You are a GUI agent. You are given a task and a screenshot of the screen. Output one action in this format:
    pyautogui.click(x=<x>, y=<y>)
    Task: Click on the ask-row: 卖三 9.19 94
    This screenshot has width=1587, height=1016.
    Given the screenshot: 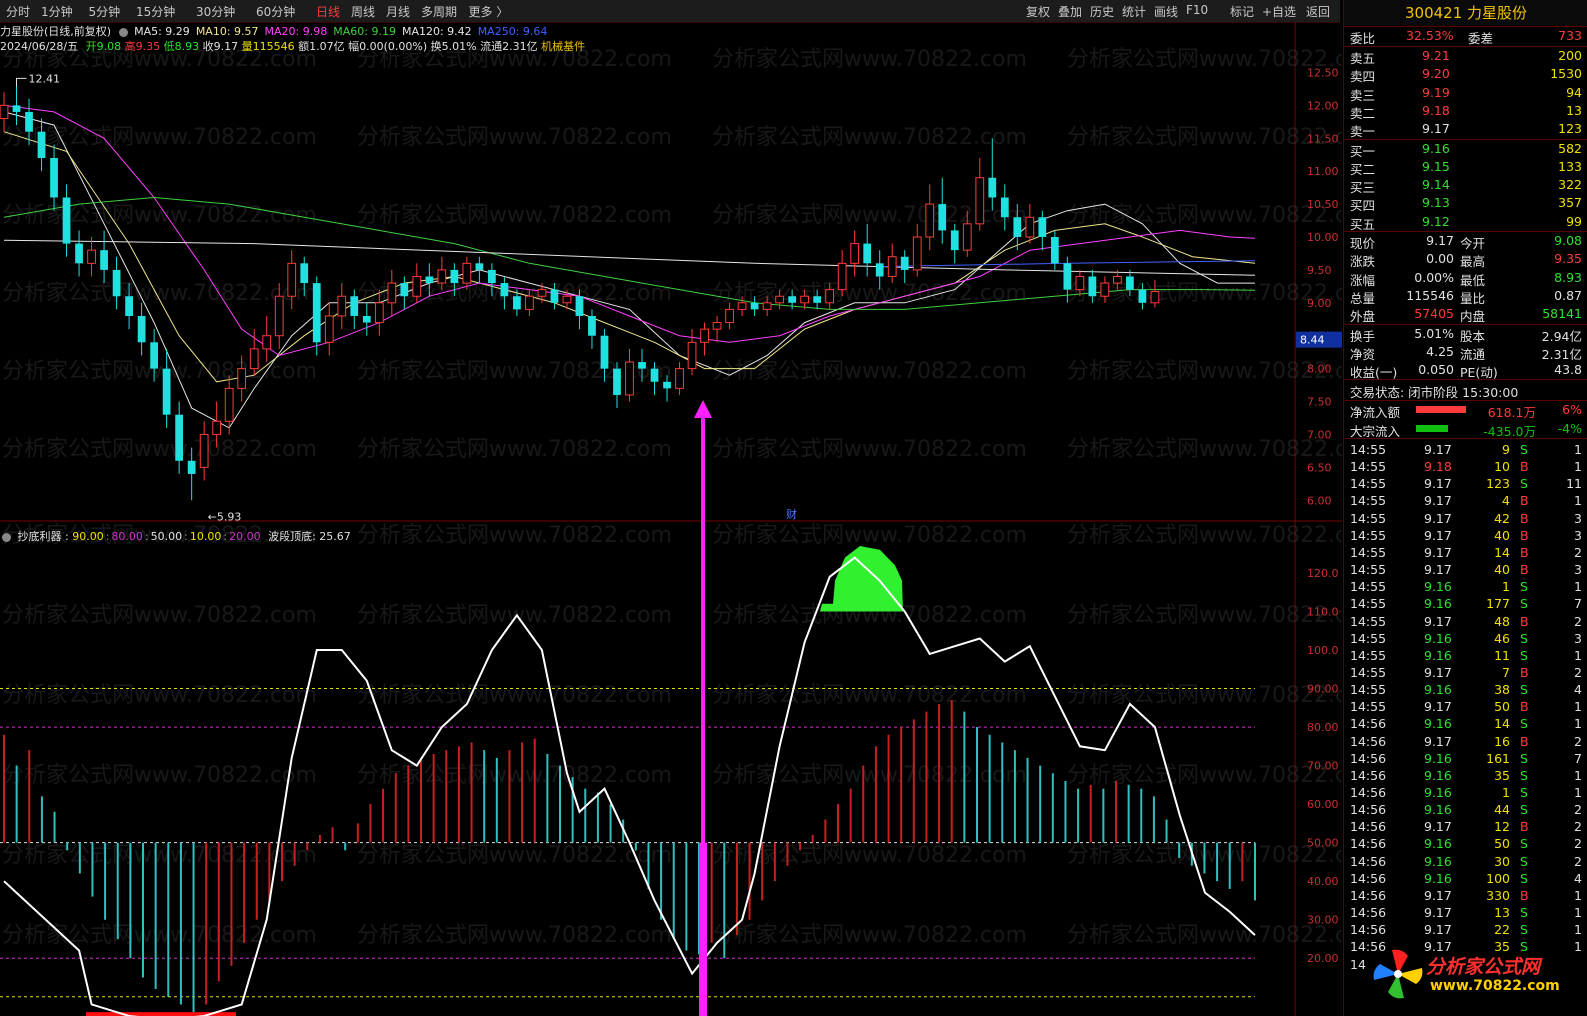 What is the action you would take?
    pyautogui.click(x=1465, y=93)
    